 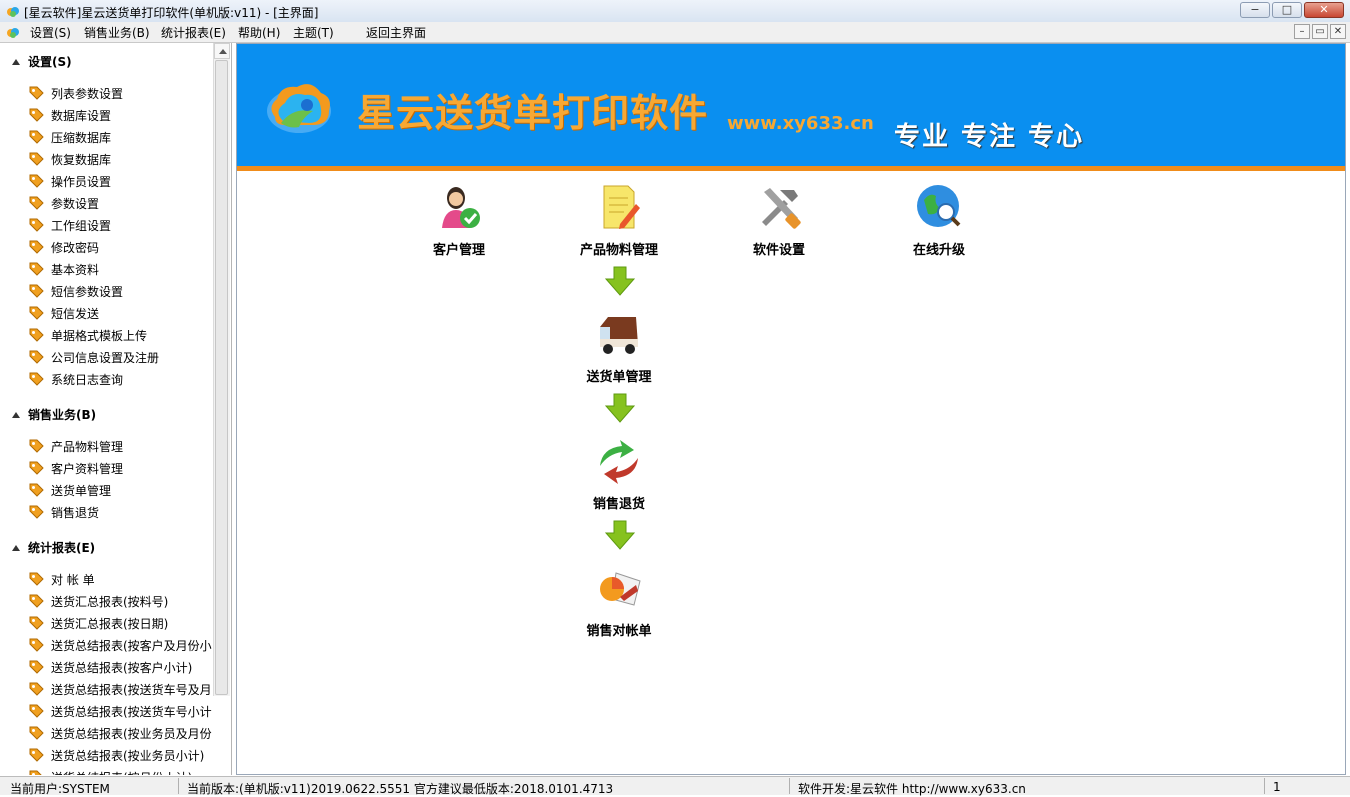 I want to click on menu-theme: 主题(T), so click(x=313, y=32).